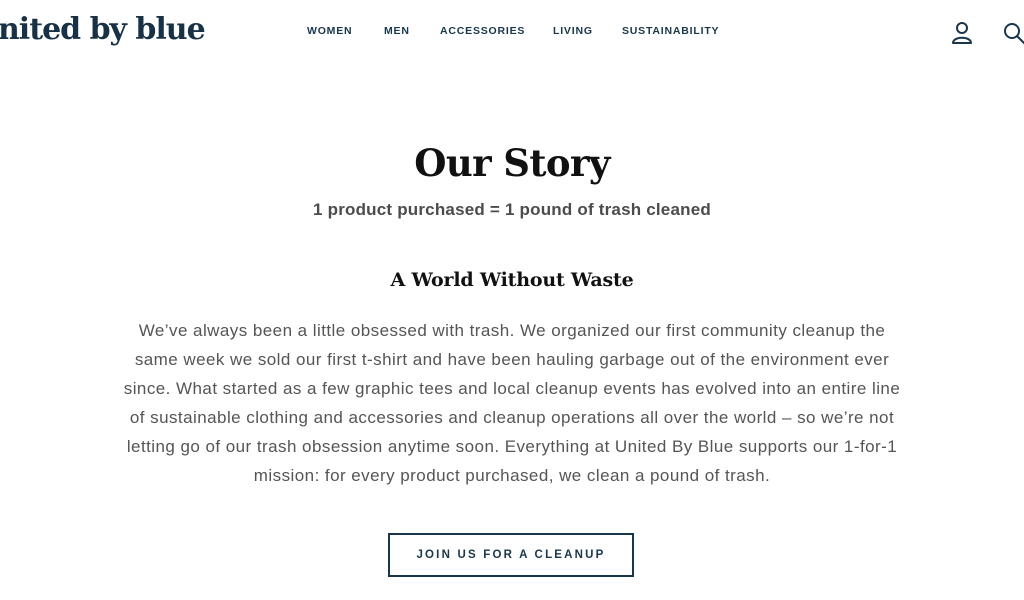 The height and width of the screenshot is (600, 1024). What do you see at coordinates (512, 162) in the screenshot?
I see `page-title: Our Story` at bounding box center [512, 162].